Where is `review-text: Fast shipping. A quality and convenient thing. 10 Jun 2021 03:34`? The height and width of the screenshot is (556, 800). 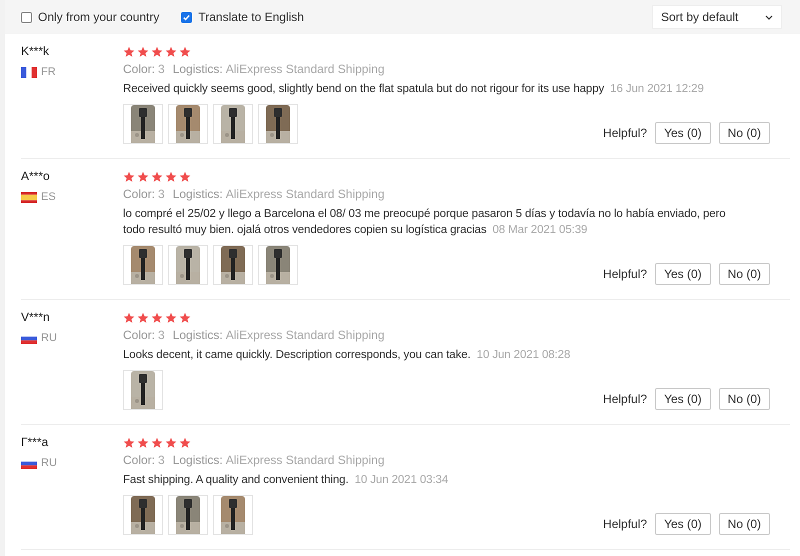 review-text: Fast shipping. A quality and convenient thing. 10 Jun 2021 03:34 is located at coordinates (286, 480).